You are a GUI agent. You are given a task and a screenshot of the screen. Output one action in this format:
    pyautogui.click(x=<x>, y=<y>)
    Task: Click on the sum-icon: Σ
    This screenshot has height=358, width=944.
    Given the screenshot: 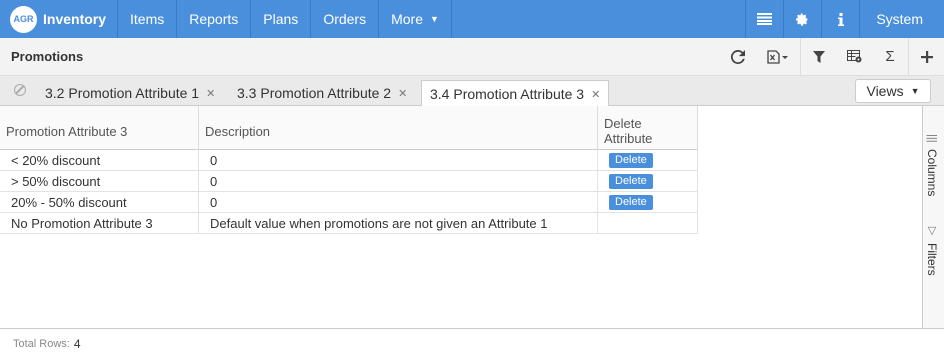 What is the action you would take?
    pyautogui.click(x=890, y=57)
    